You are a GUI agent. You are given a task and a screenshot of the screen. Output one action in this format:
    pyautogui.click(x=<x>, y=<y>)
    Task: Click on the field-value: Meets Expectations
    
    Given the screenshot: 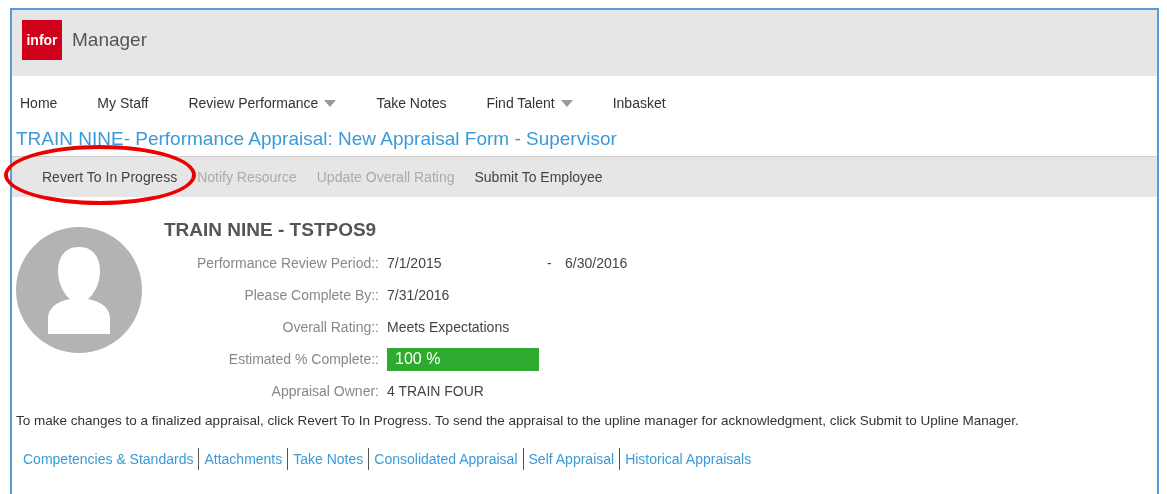 What is the action you would take?
    pyautogui.click(x=449, y=327)
    